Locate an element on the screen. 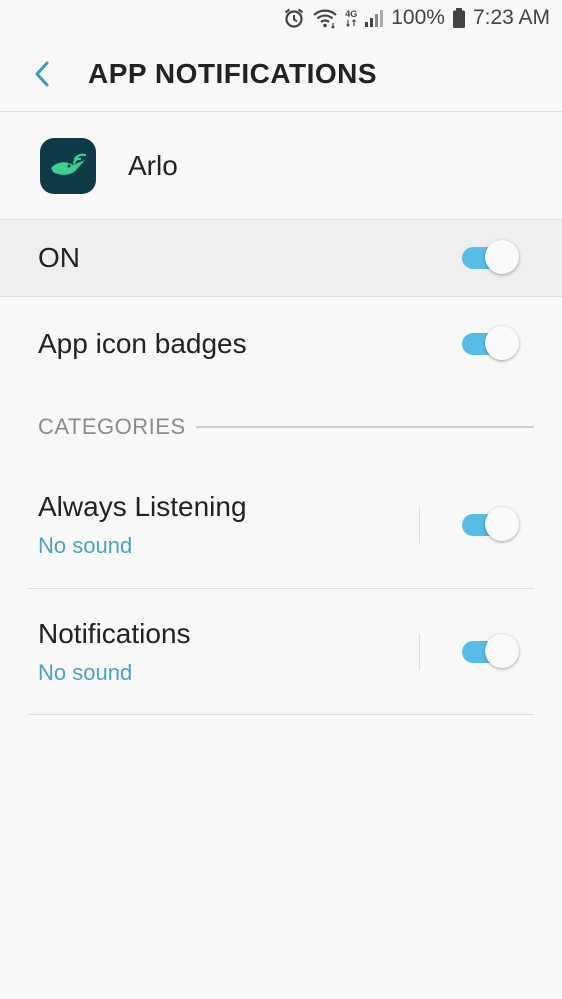 Image resolution: width=562 pixels, height=999 pixels. categories-header: CATEGORIES is located at coordinates (286, 427).